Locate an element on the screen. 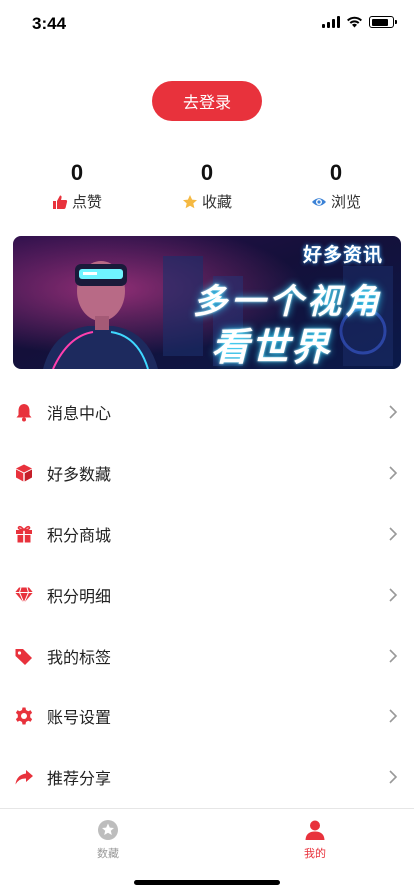 The width and height of the screenshot is (414, 896). tag-icon is located at coordinates (23, 656).